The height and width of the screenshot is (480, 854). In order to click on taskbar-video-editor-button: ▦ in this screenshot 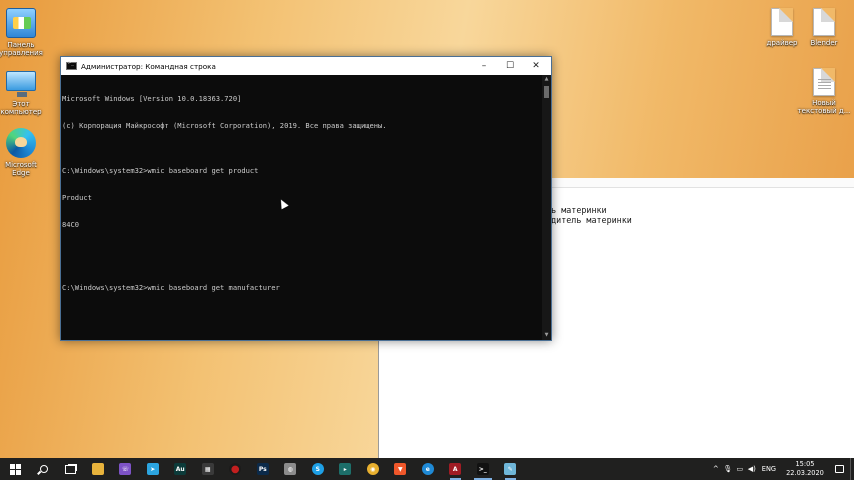, I will do `click(208, 469)`.